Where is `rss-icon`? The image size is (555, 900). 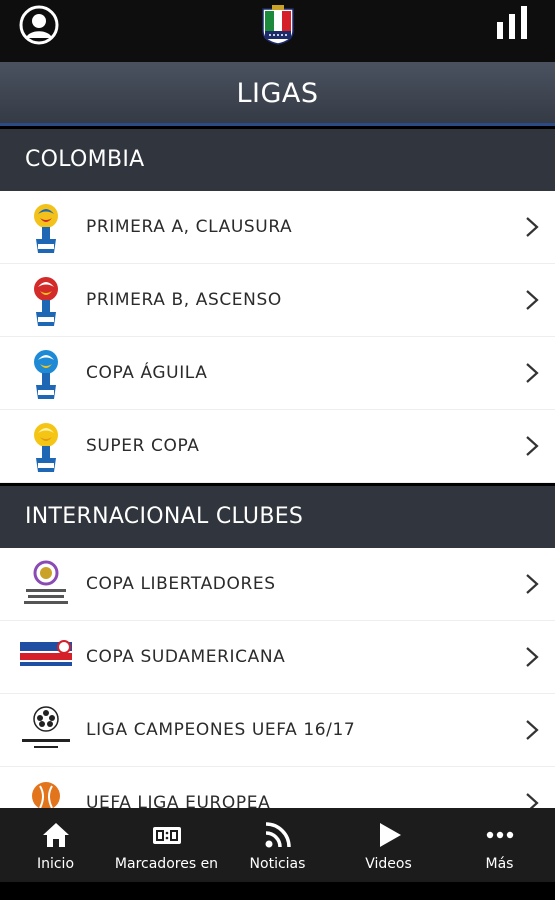 rss-icon is located at coordinates (278, 835).